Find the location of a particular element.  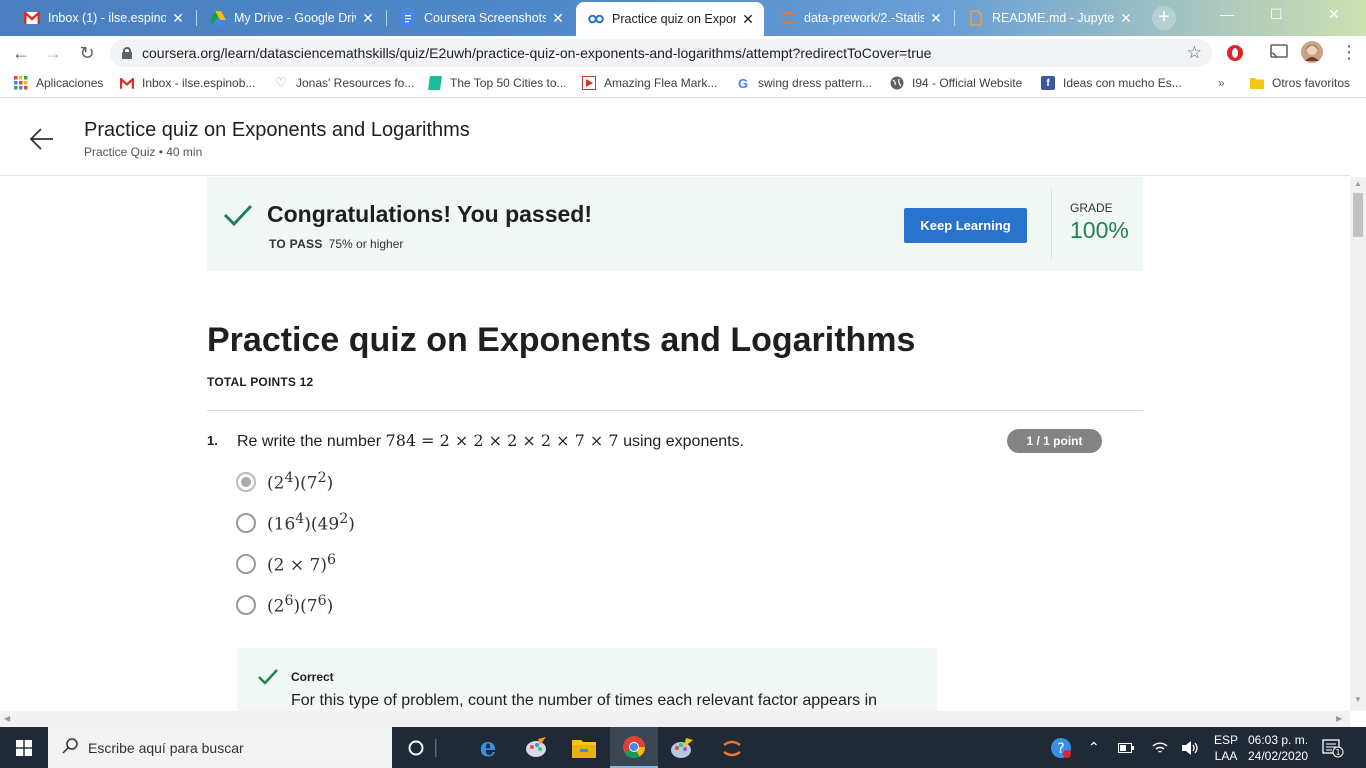

bookmark-label: Otros favoritos is located at coordinates (1311, 83).